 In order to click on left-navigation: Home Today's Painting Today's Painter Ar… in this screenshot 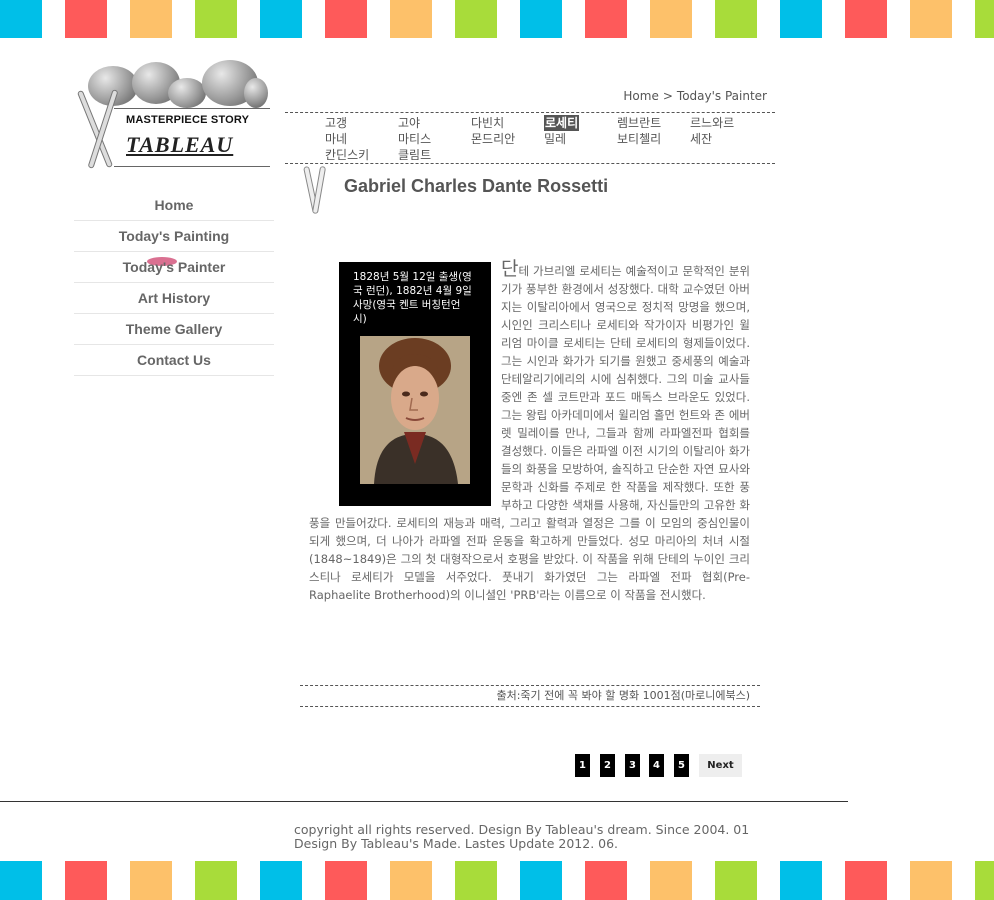, I will do `click(174, 283)`.